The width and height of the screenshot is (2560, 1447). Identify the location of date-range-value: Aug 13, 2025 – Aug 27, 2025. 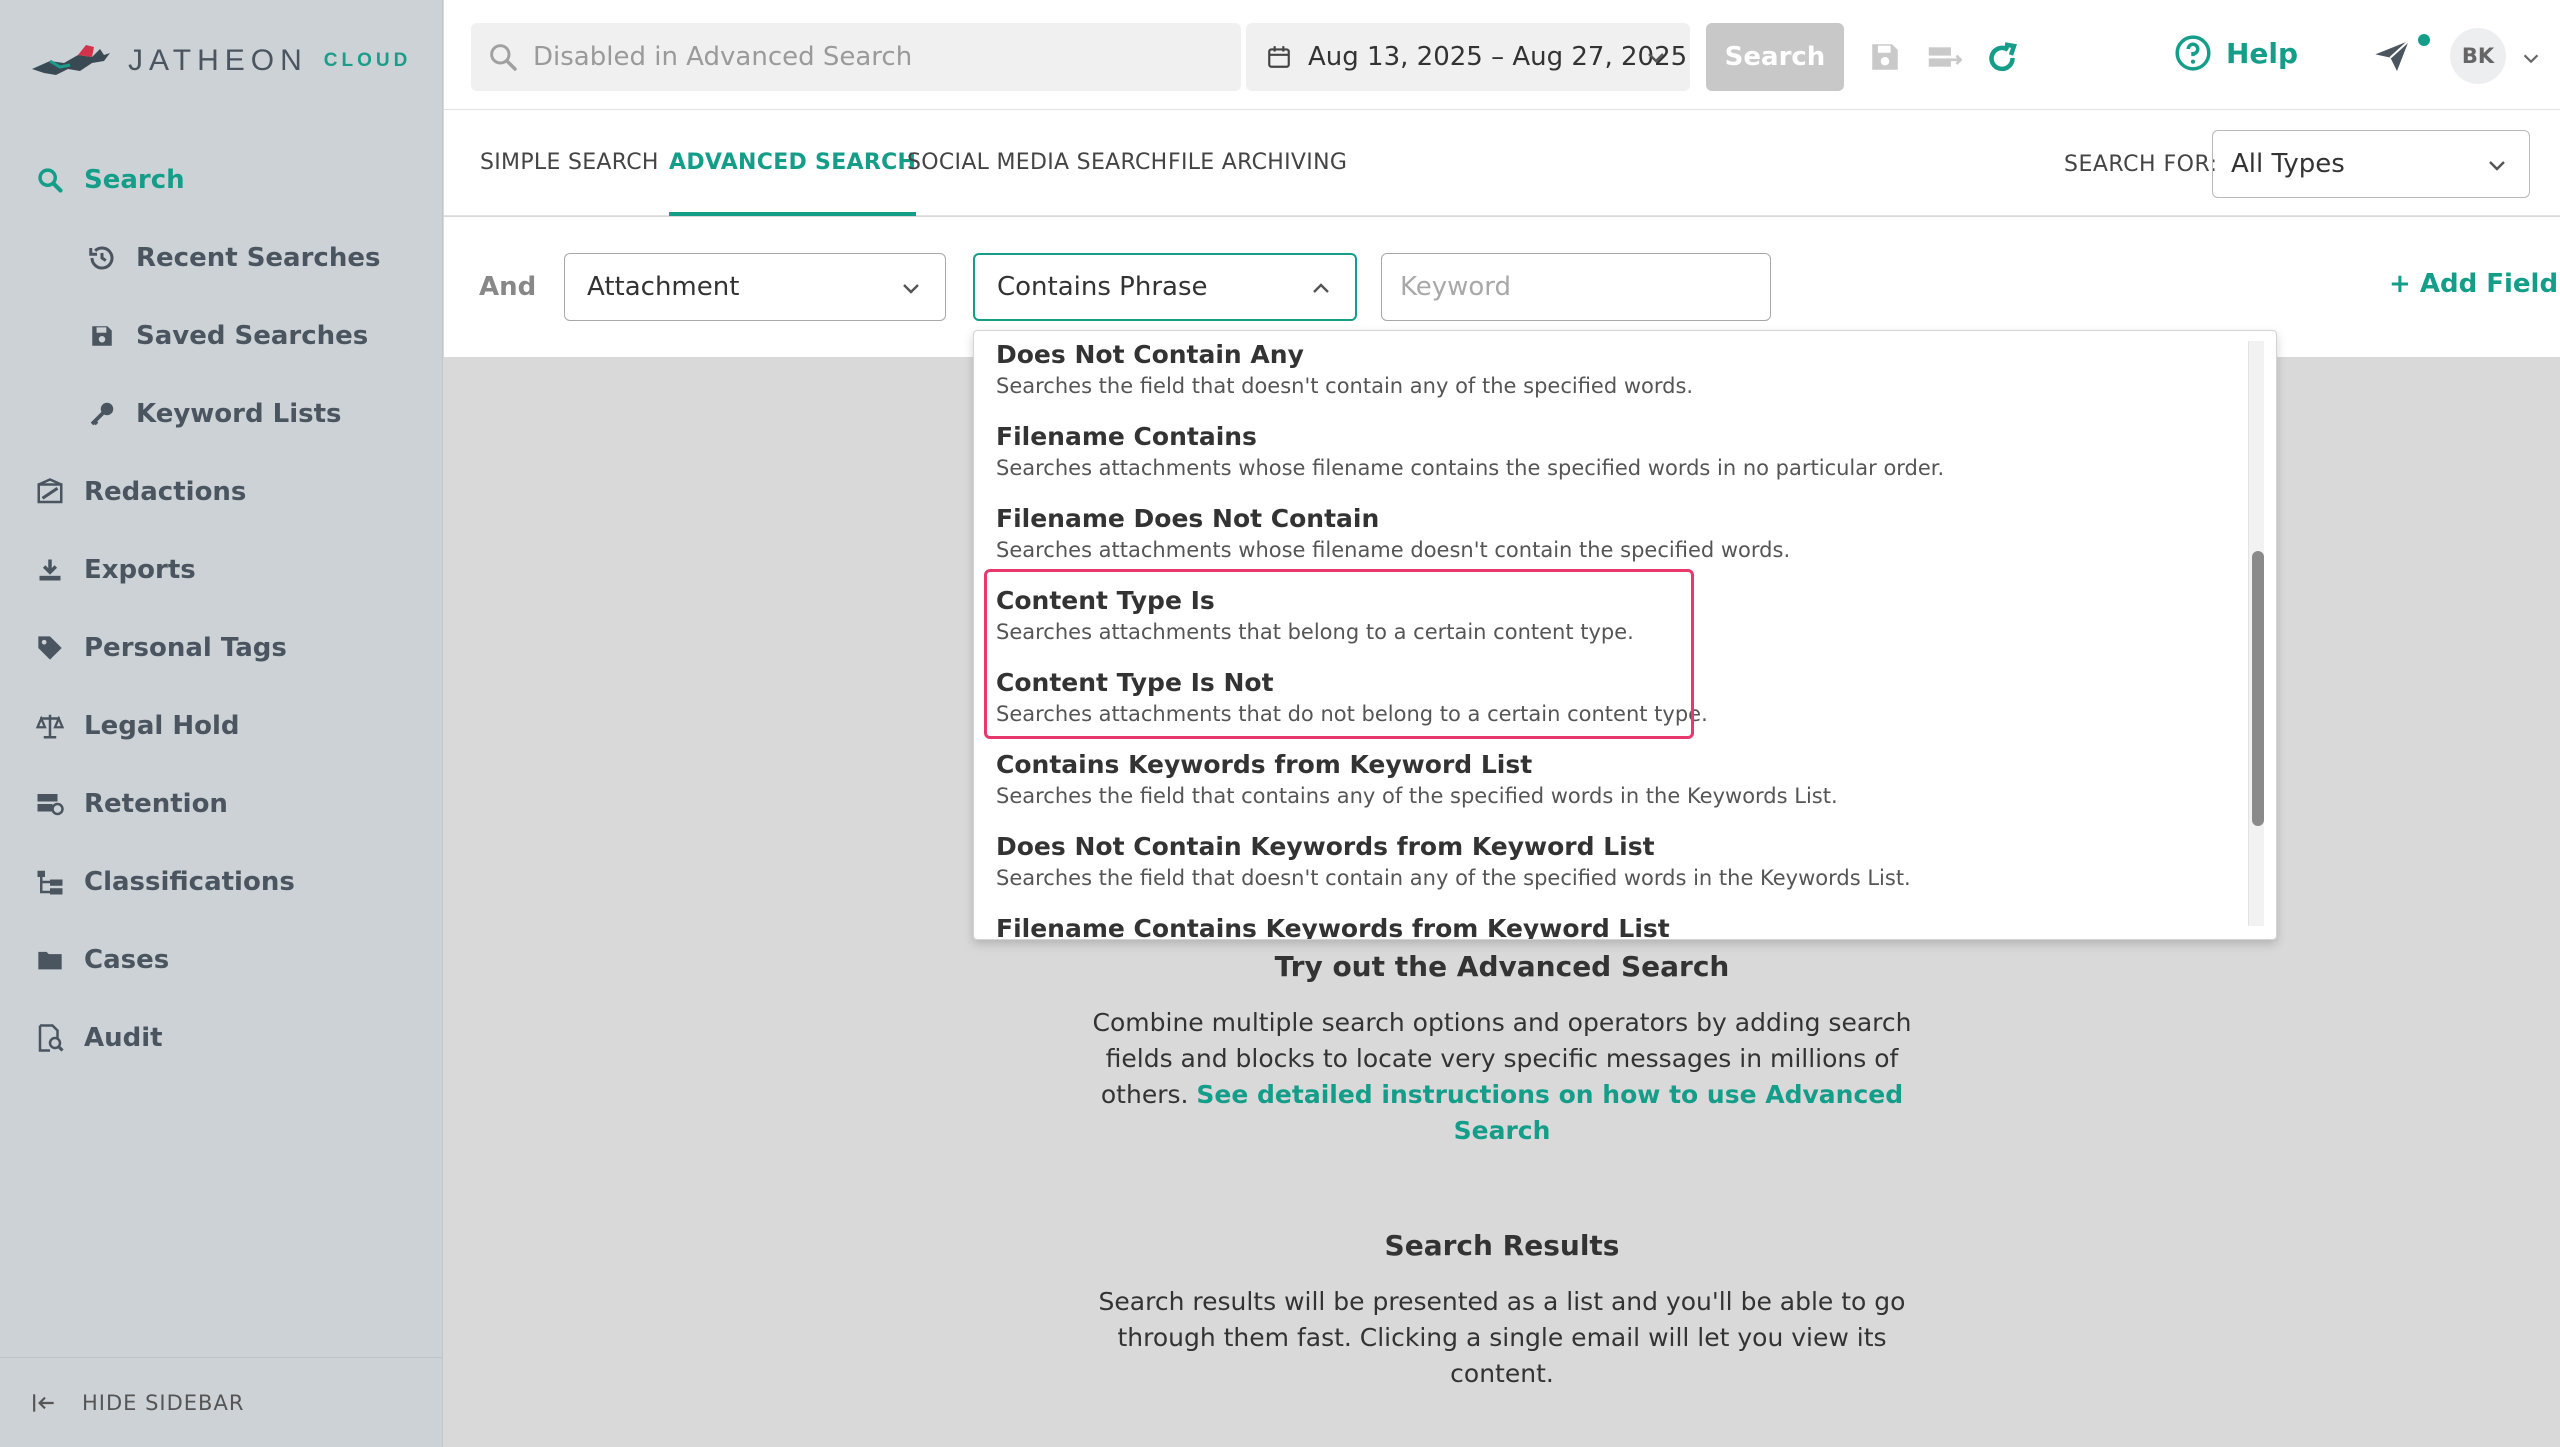
(1498, 57).